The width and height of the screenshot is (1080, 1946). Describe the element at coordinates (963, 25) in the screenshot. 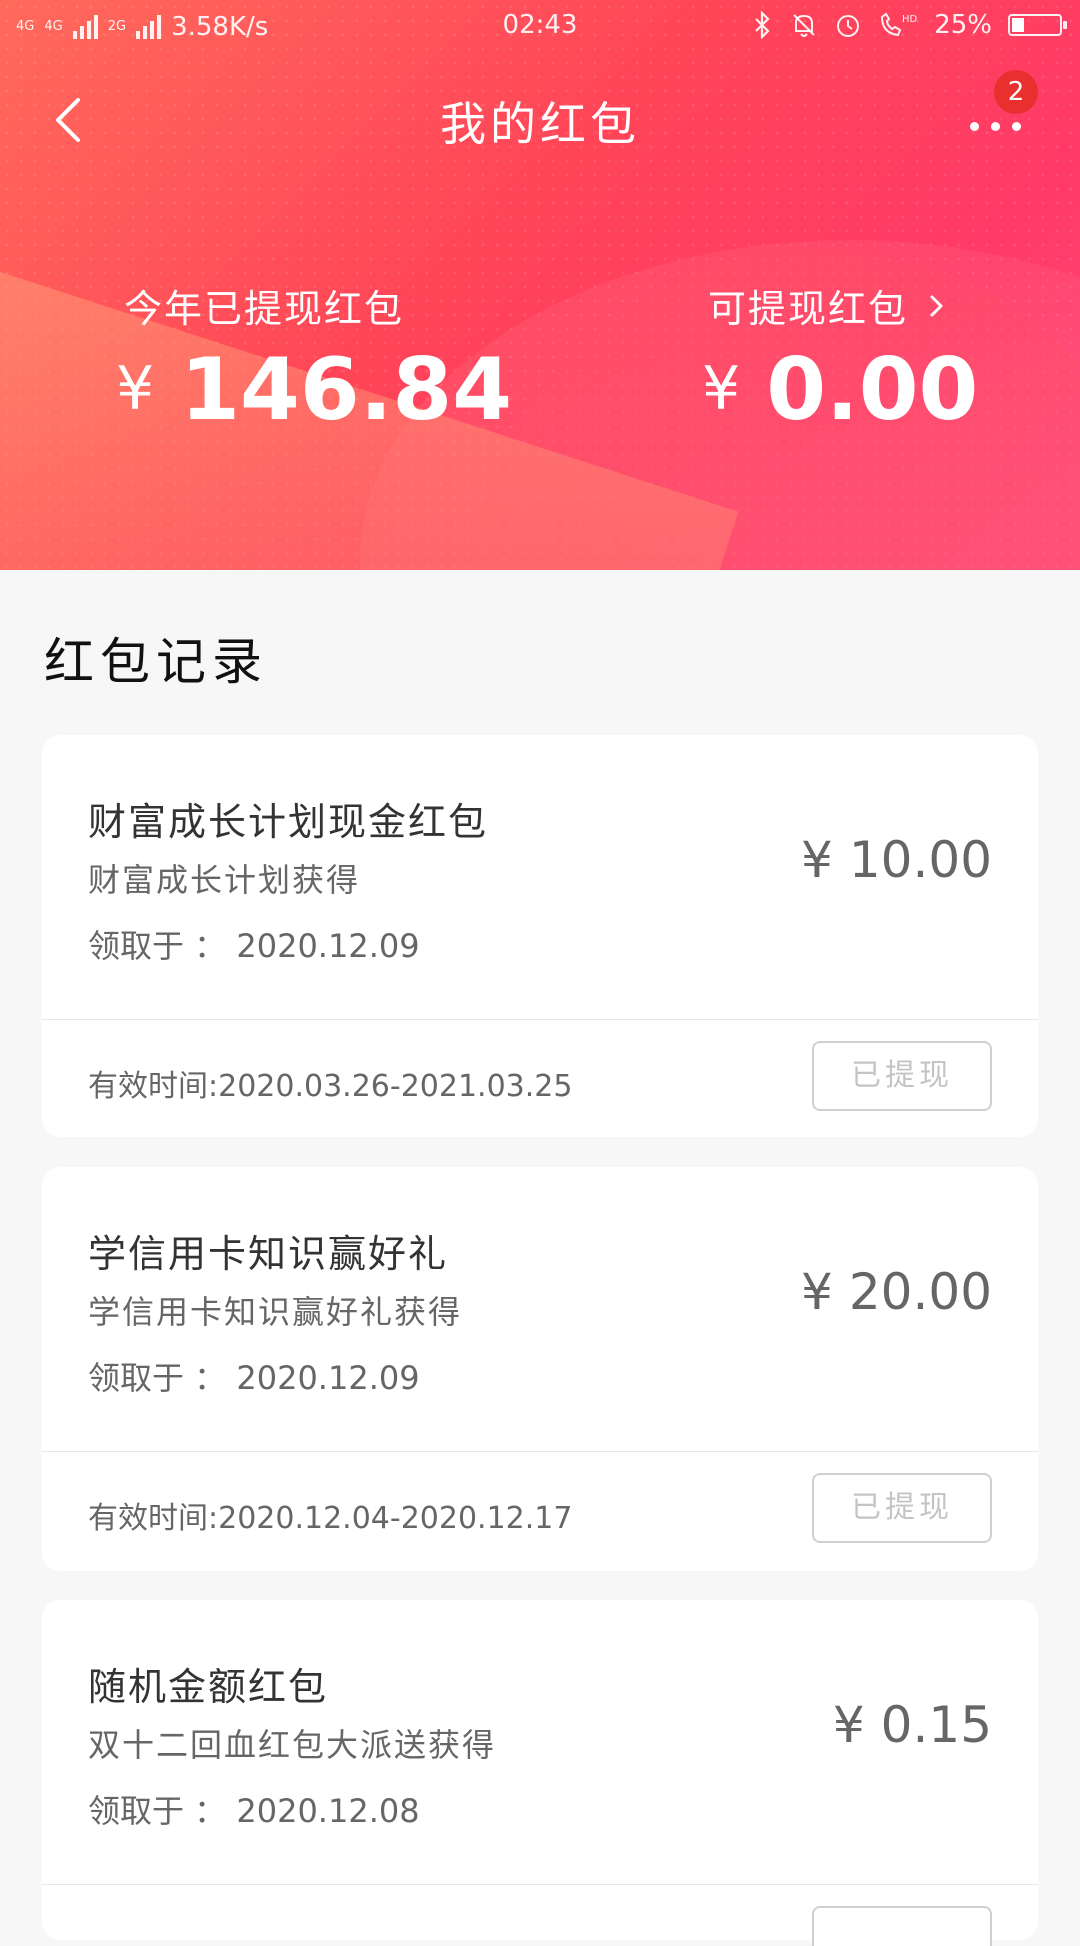

I see `battery-percent: 25%` at that location.